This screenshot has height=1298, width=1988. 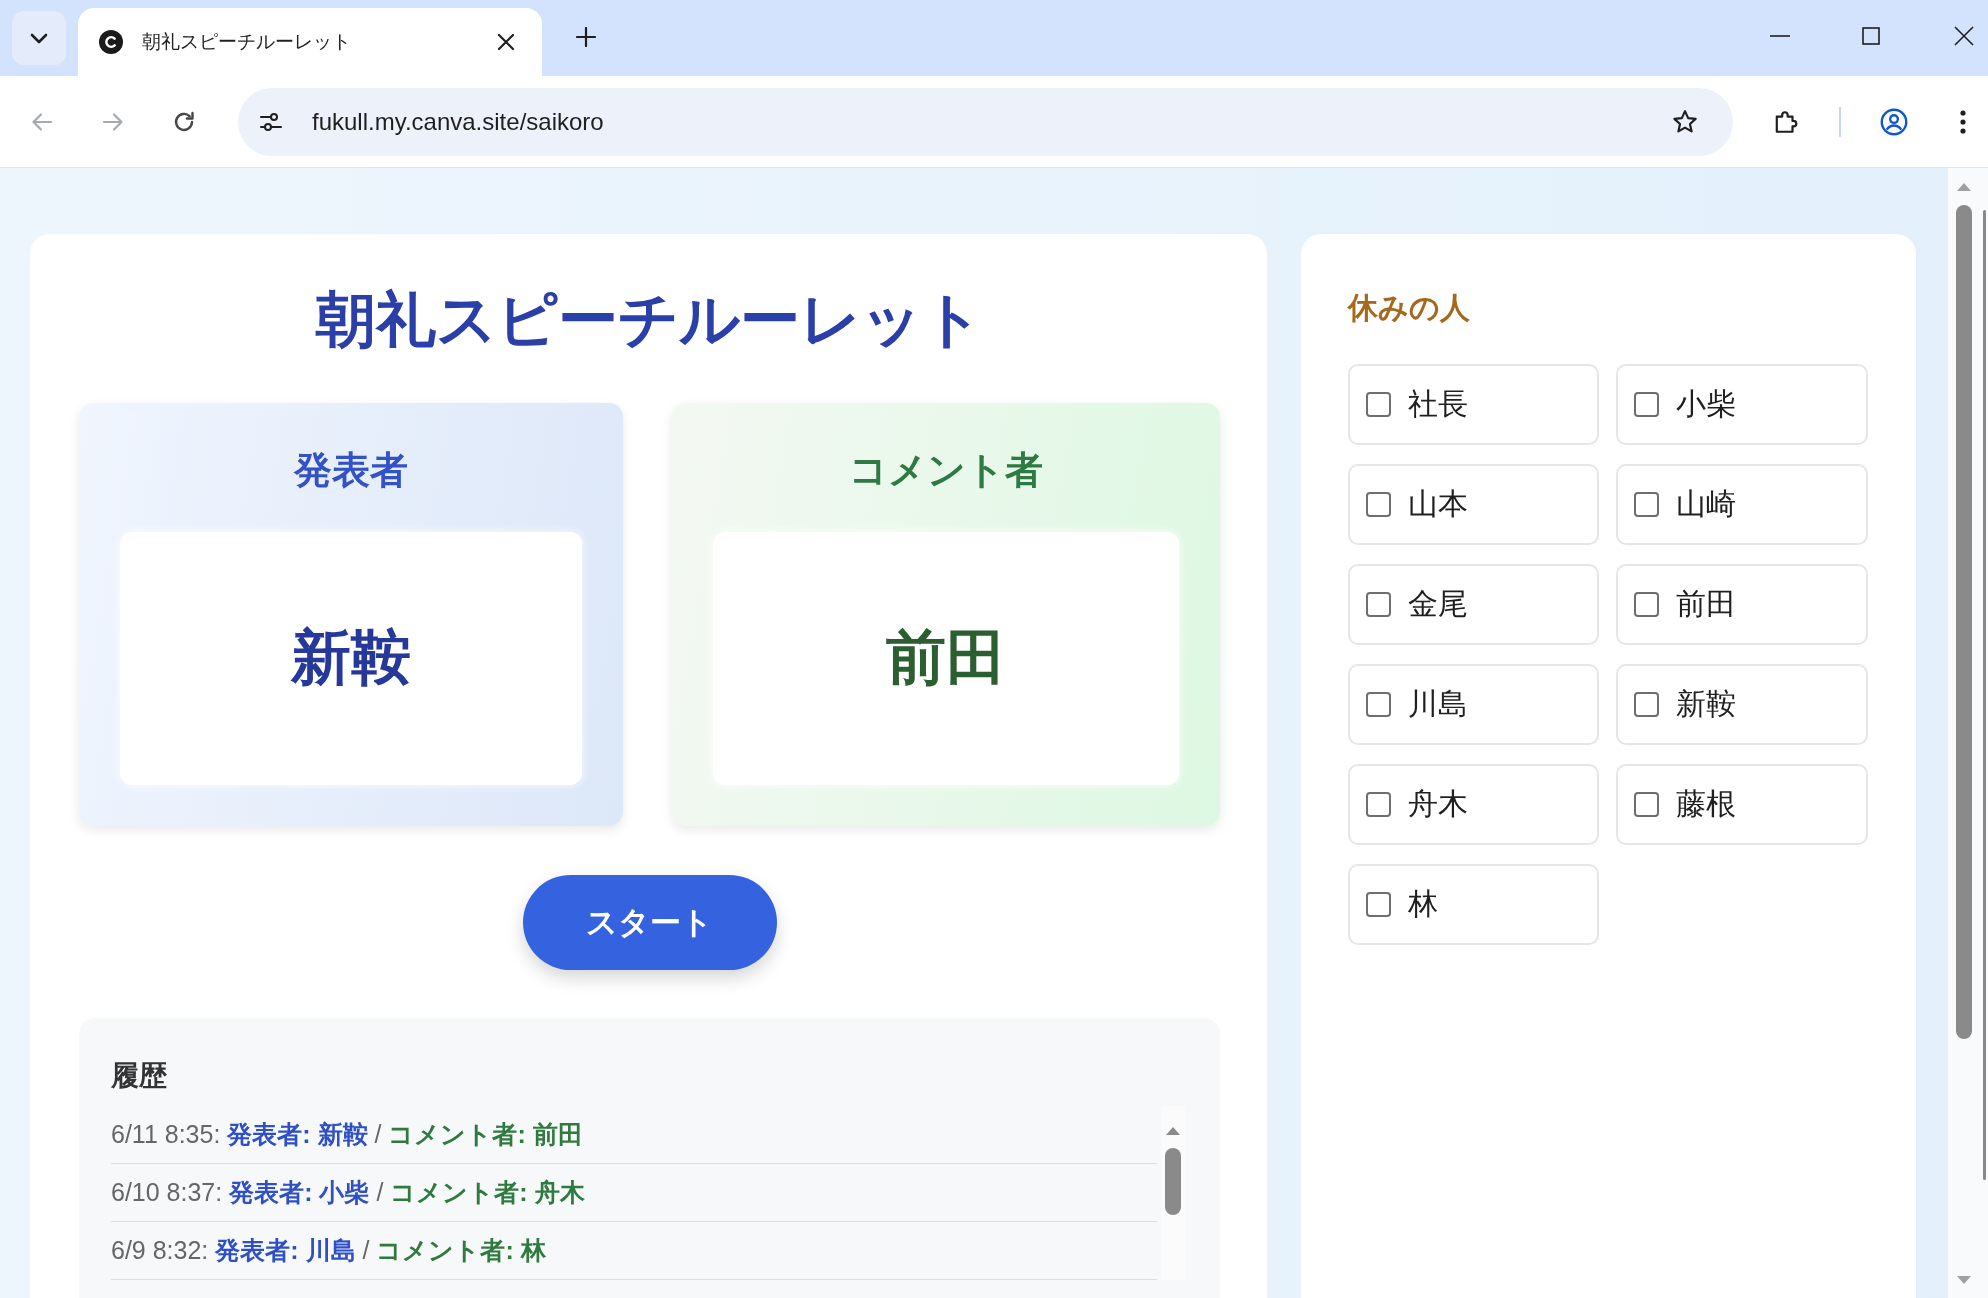 I want to click on person-name: 藤根, so click(x=1706, y=804).